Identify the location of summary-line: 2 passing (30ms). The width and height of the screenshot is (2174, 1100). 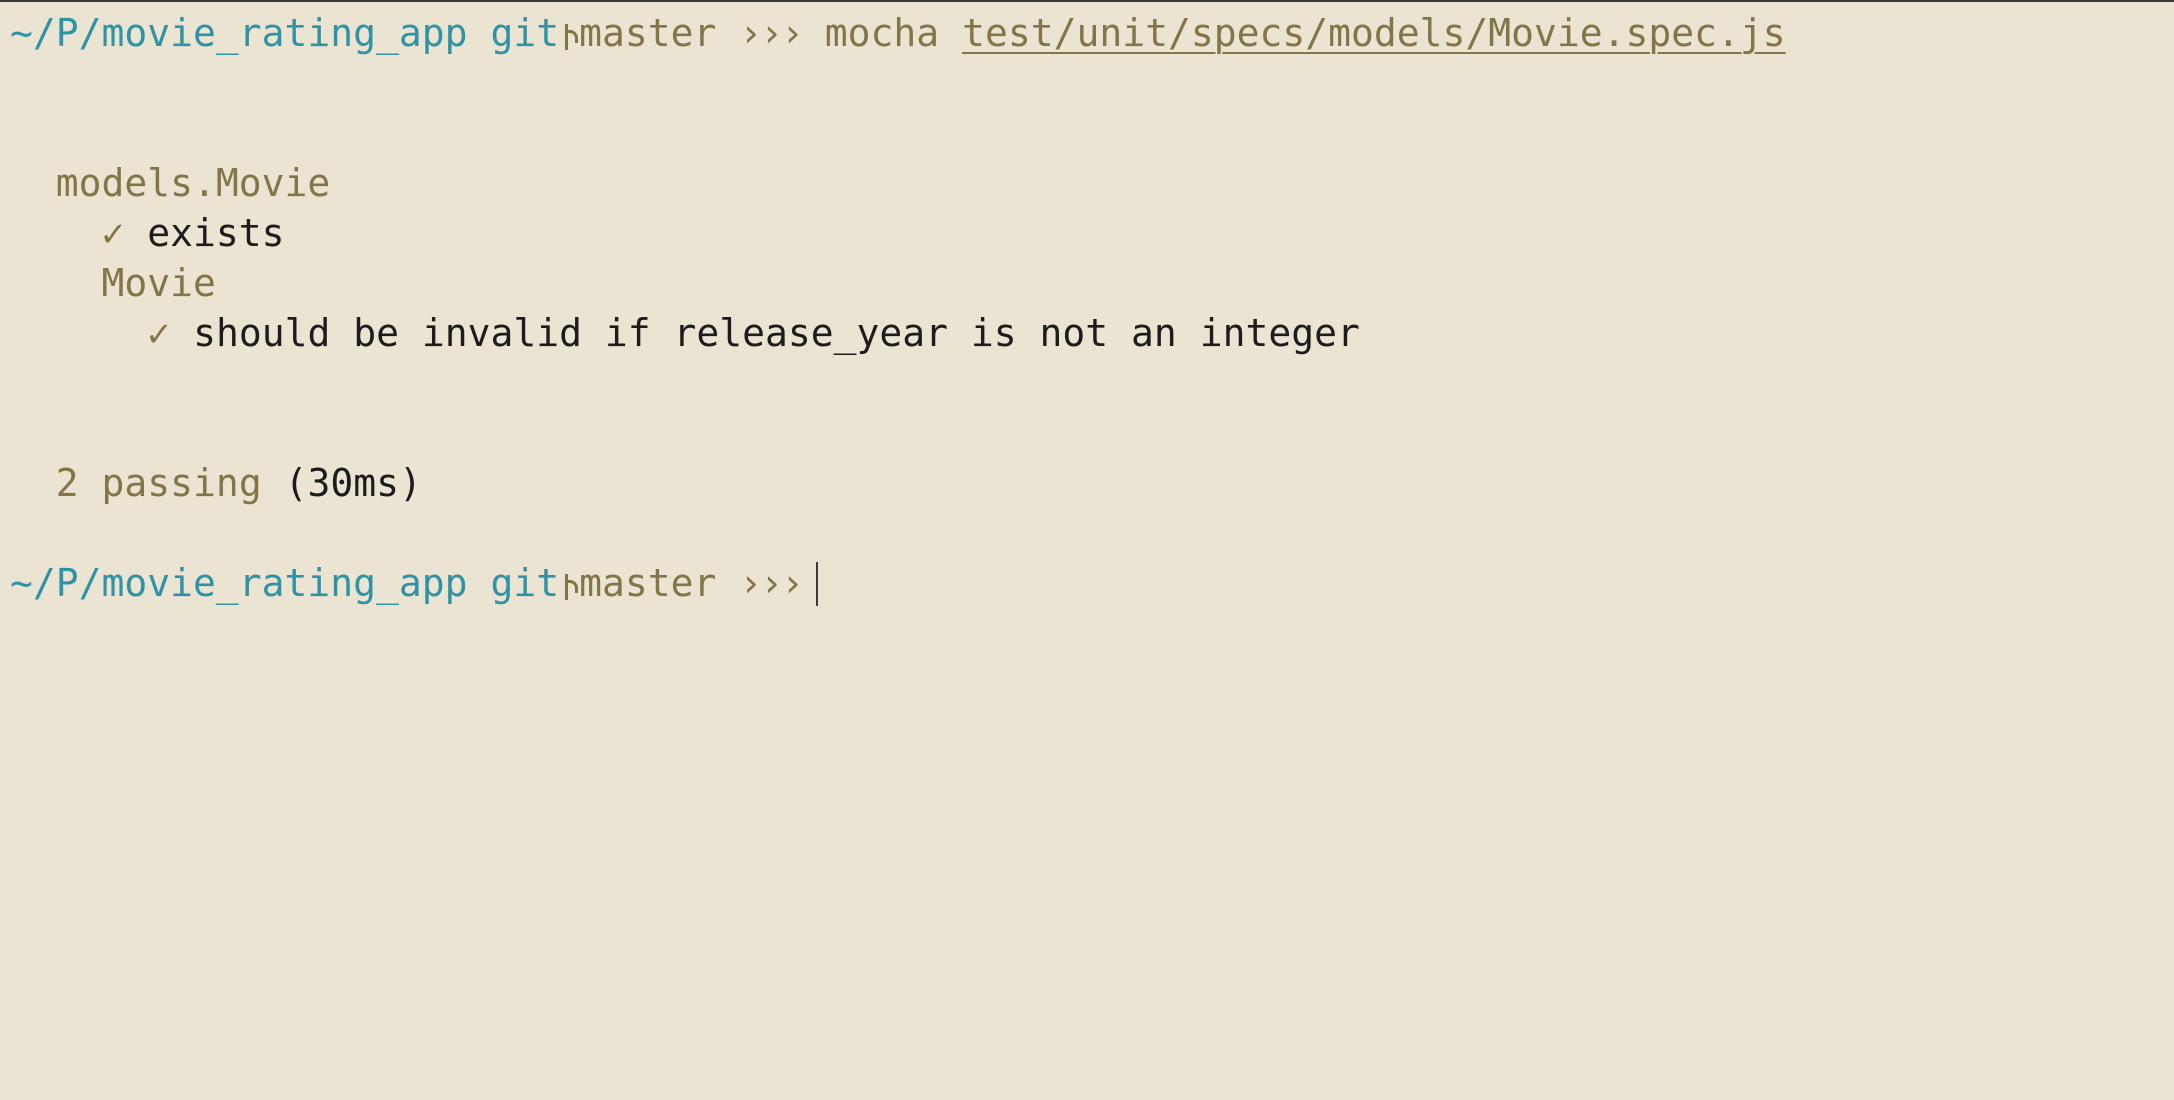
(216, 483).